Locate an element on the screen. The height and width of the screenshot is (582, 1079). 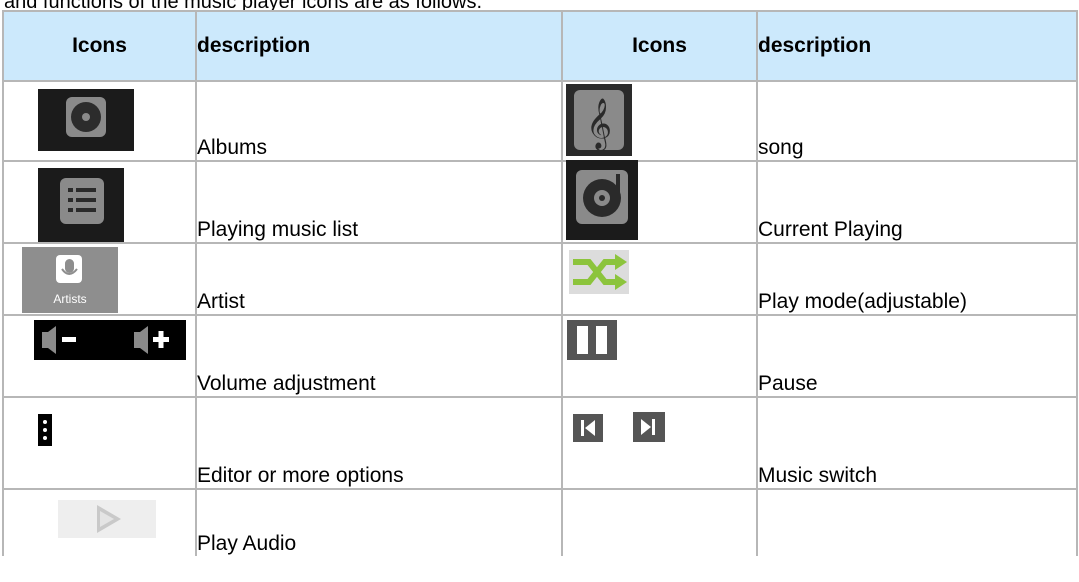
description-cell: Play Audio is located at coordinates (379, 522).